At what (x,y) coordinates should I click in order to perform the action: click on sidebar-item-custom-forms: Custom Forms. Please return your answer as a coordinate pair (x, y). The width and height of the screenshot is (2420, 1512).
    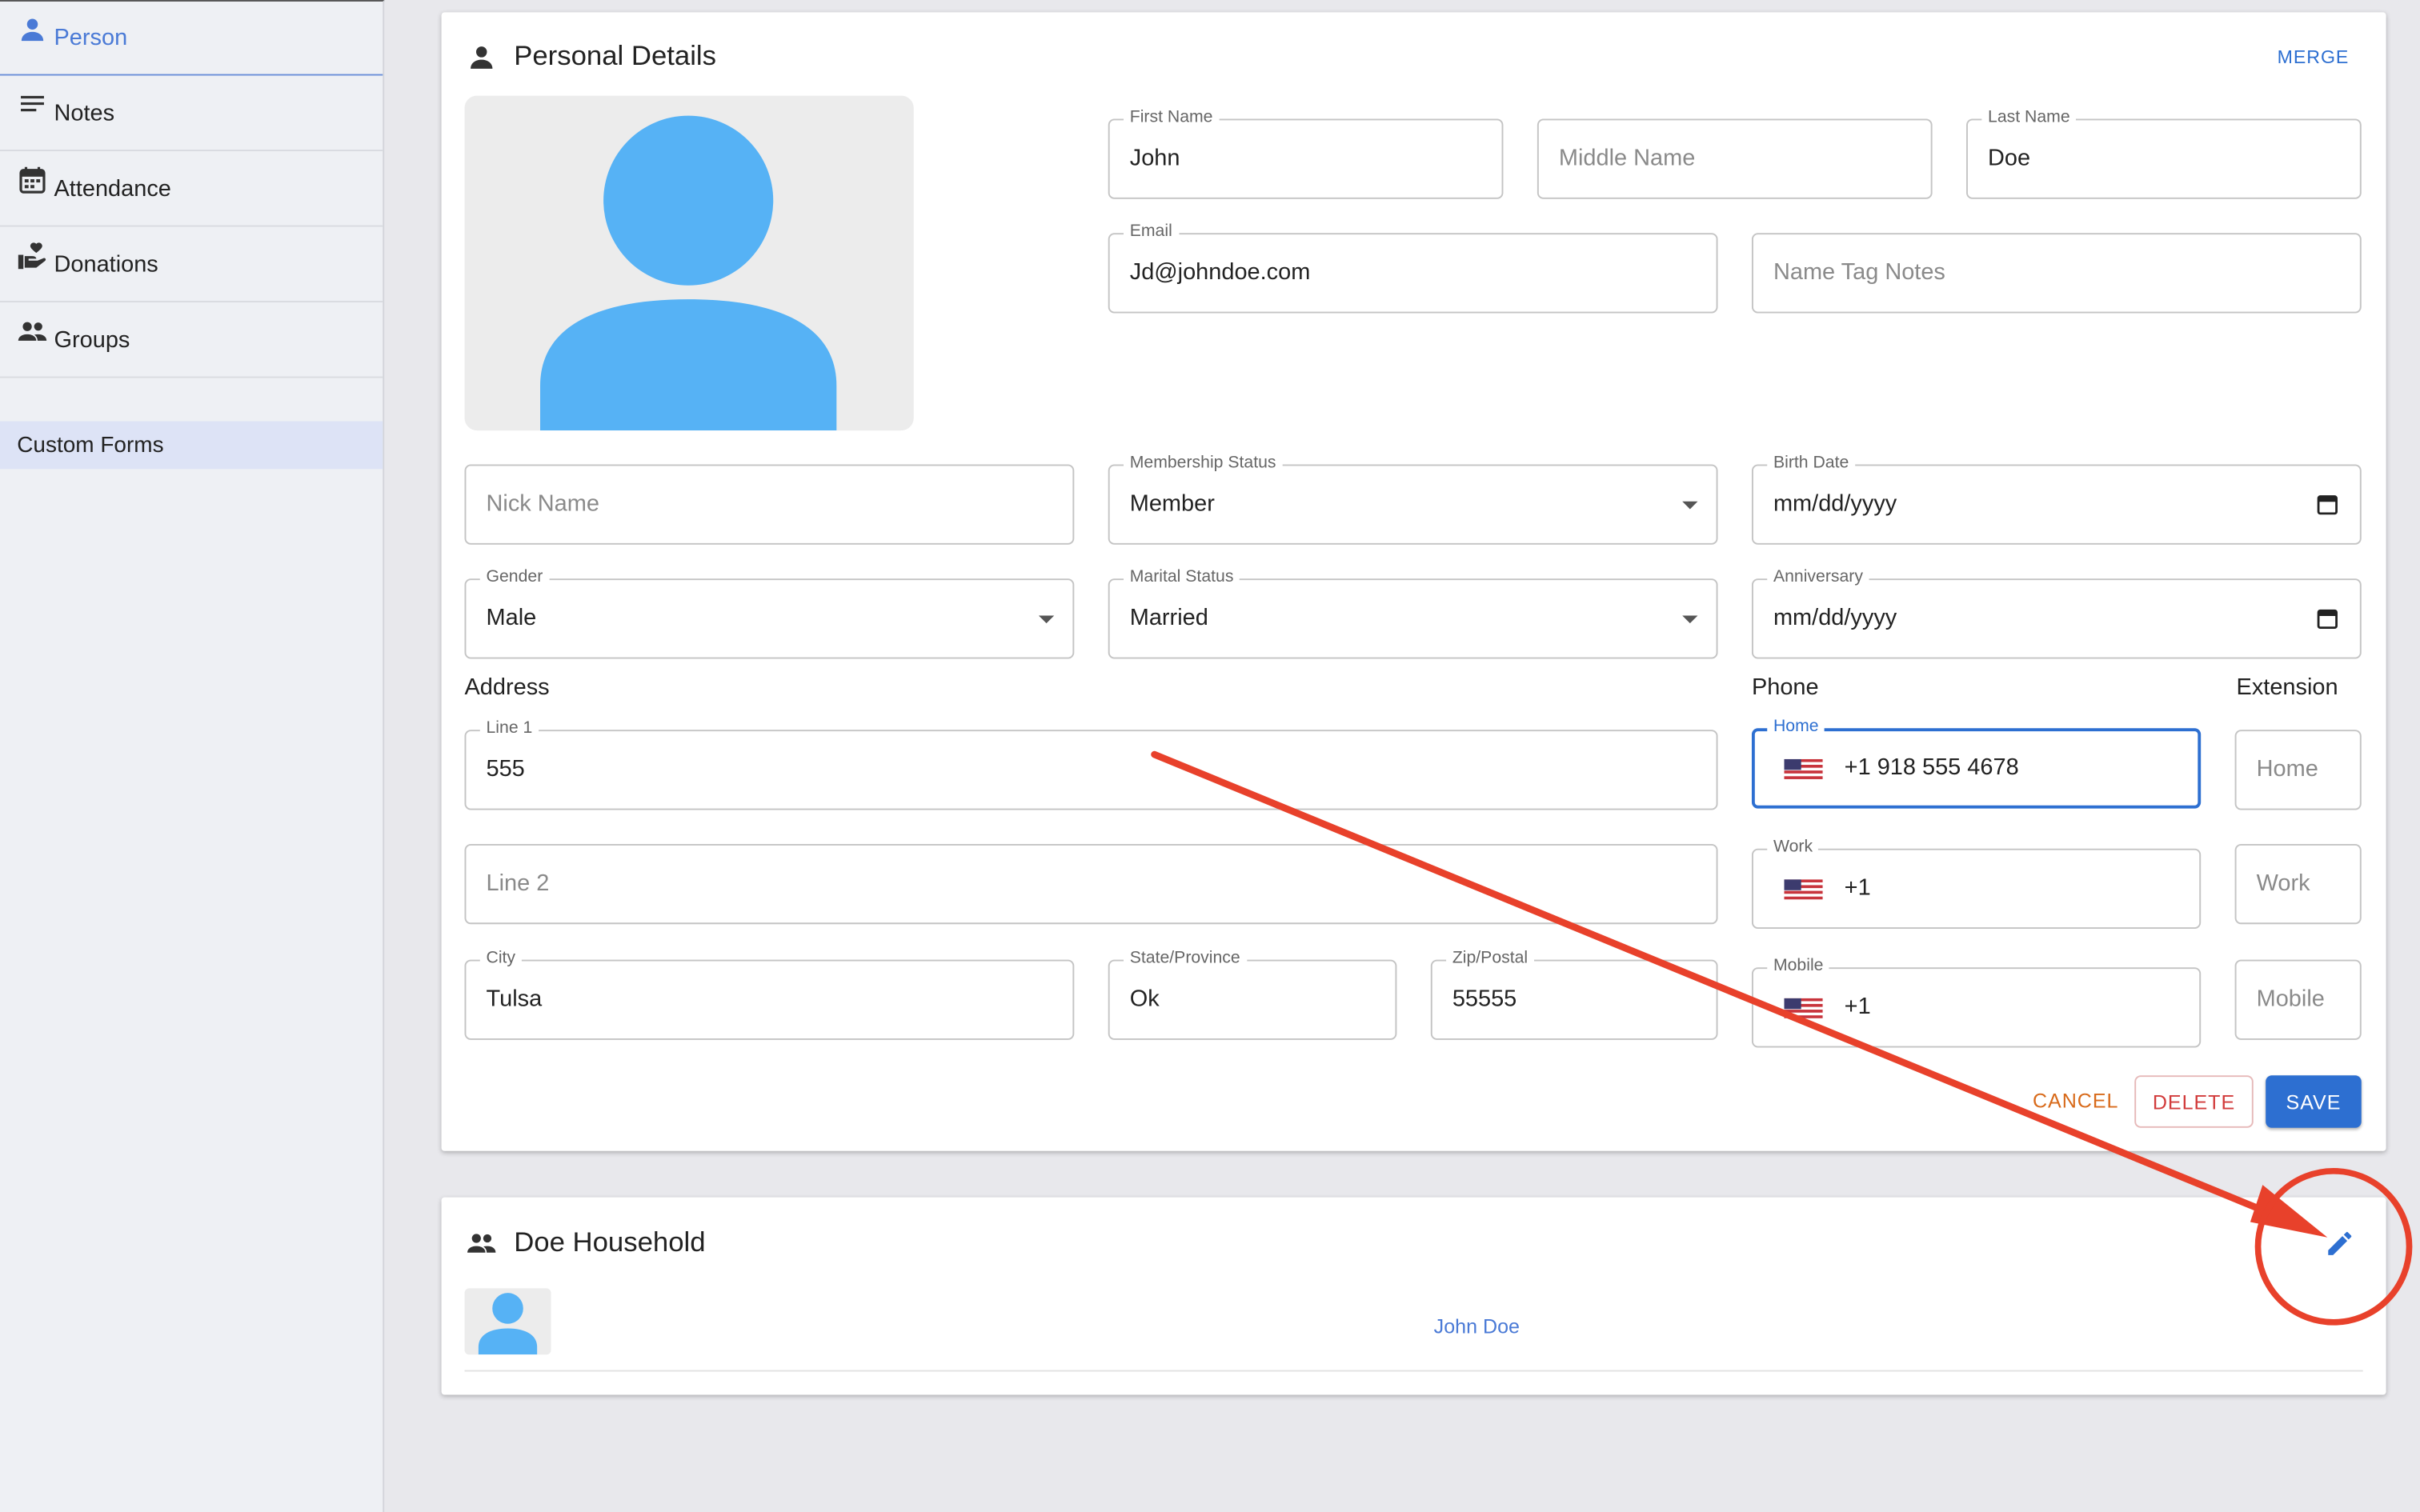
    Looking at the image, I should click on (191, 445).